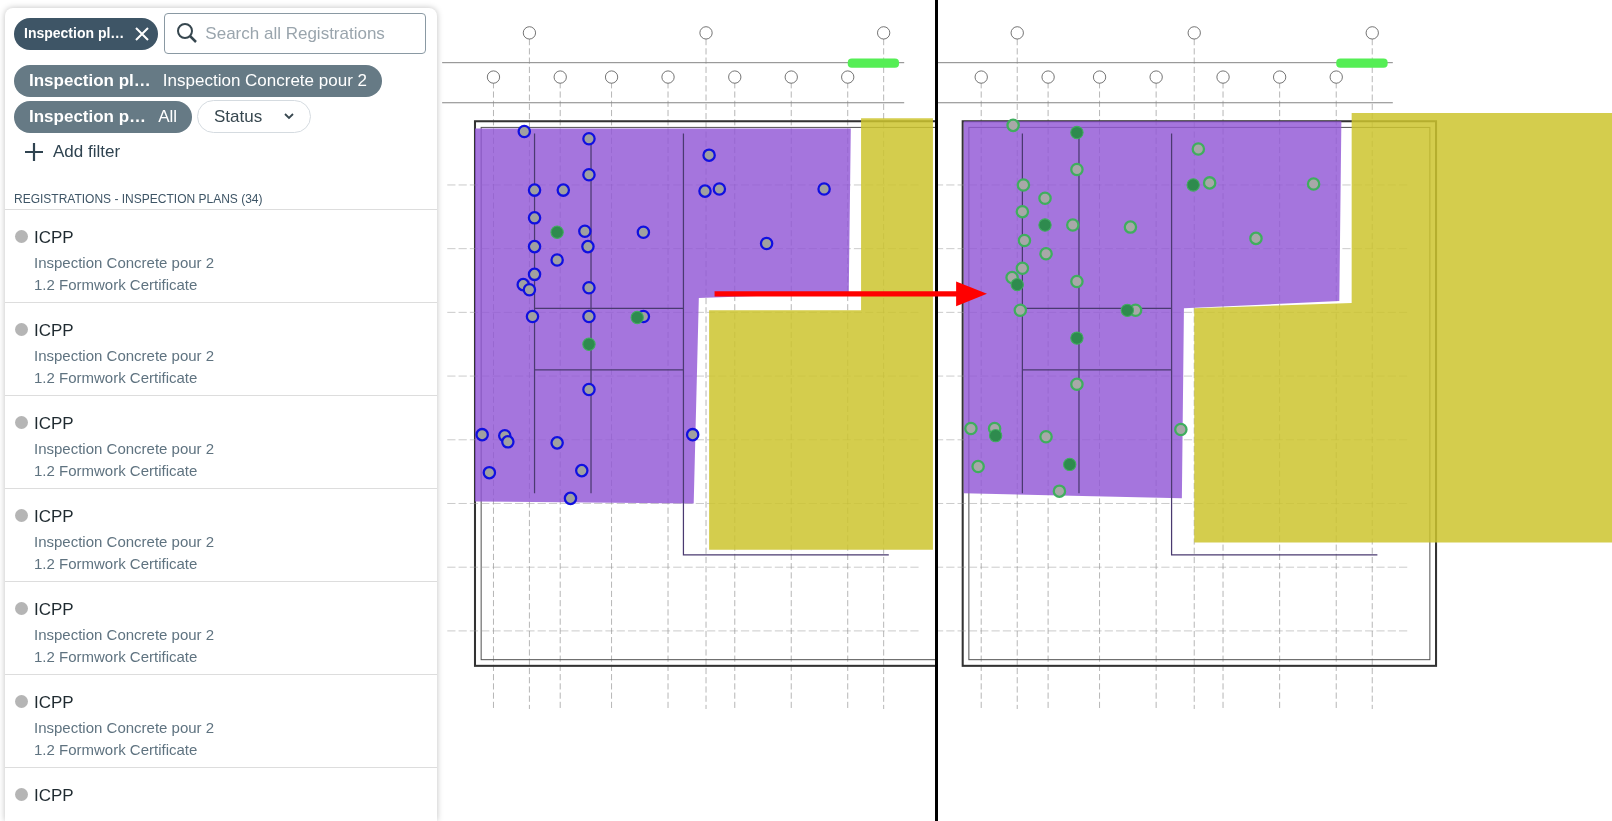 The width and height of the screenshot is (1612, 821). What do you see at coordinates (264, 81) in the screenshot?
I see `chip-value: Inspection Concrete pour 2` at bounding box center [264, 81].